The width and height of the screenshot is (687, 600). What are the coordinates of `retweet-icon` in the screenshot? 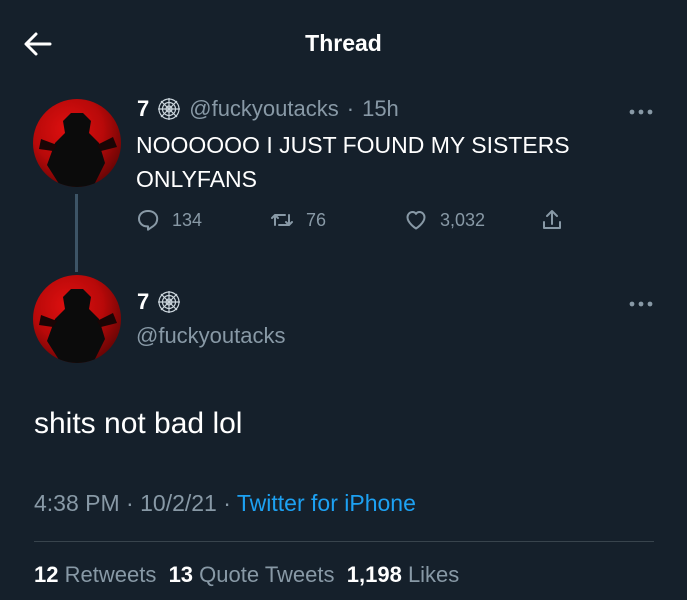 It's located at (282, 220).